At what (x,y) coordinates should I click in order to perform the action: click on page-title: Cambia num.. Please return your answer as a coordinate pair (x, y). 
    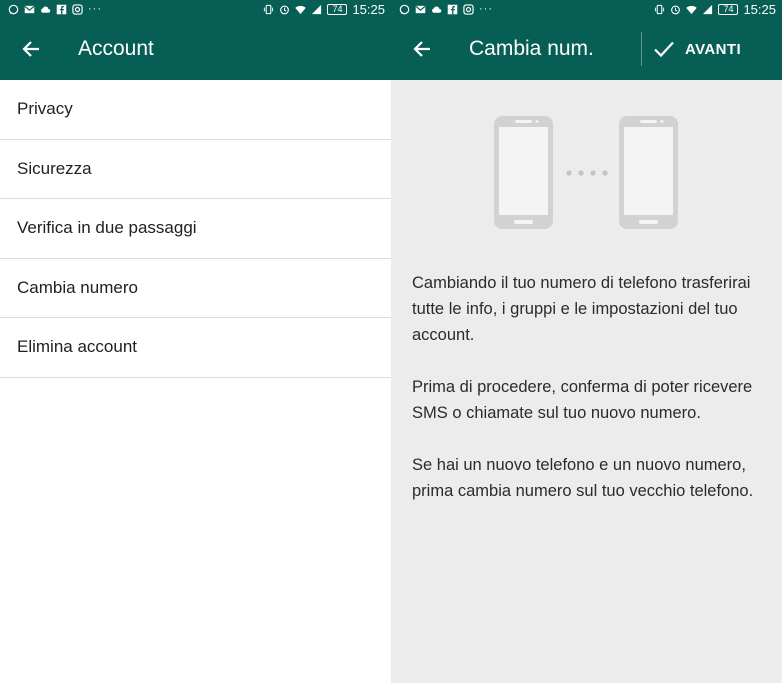
    Looking at the image, I should click on (531, 48).